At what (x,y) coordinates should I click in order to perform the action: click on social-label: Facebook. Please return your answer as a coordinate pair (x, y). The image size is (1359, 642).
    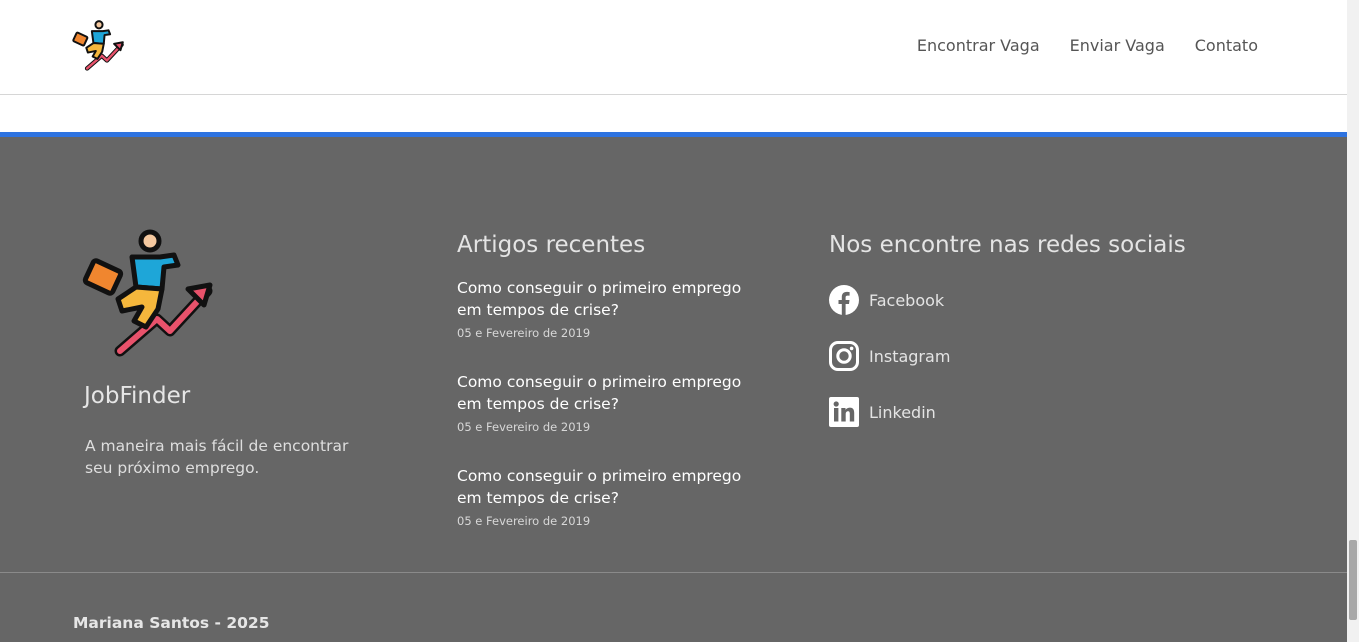
    Looking at the image, I should click on (907, 300).